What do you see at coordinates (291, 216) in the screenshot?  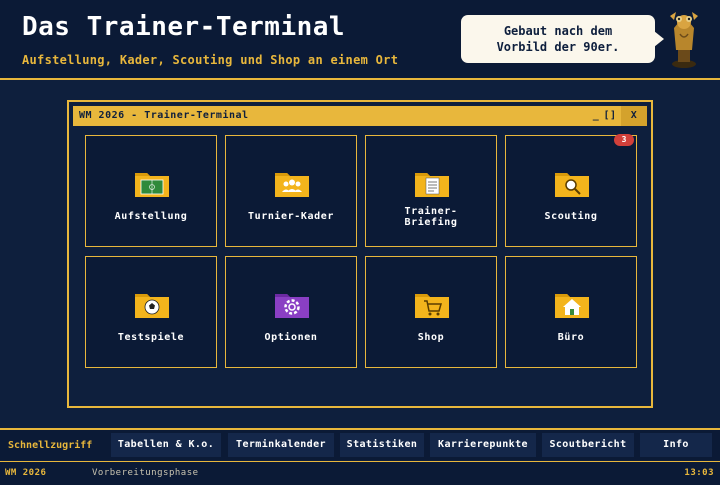 I see `tile-label: Turnier-Kader` at bounding box center [291, 216].